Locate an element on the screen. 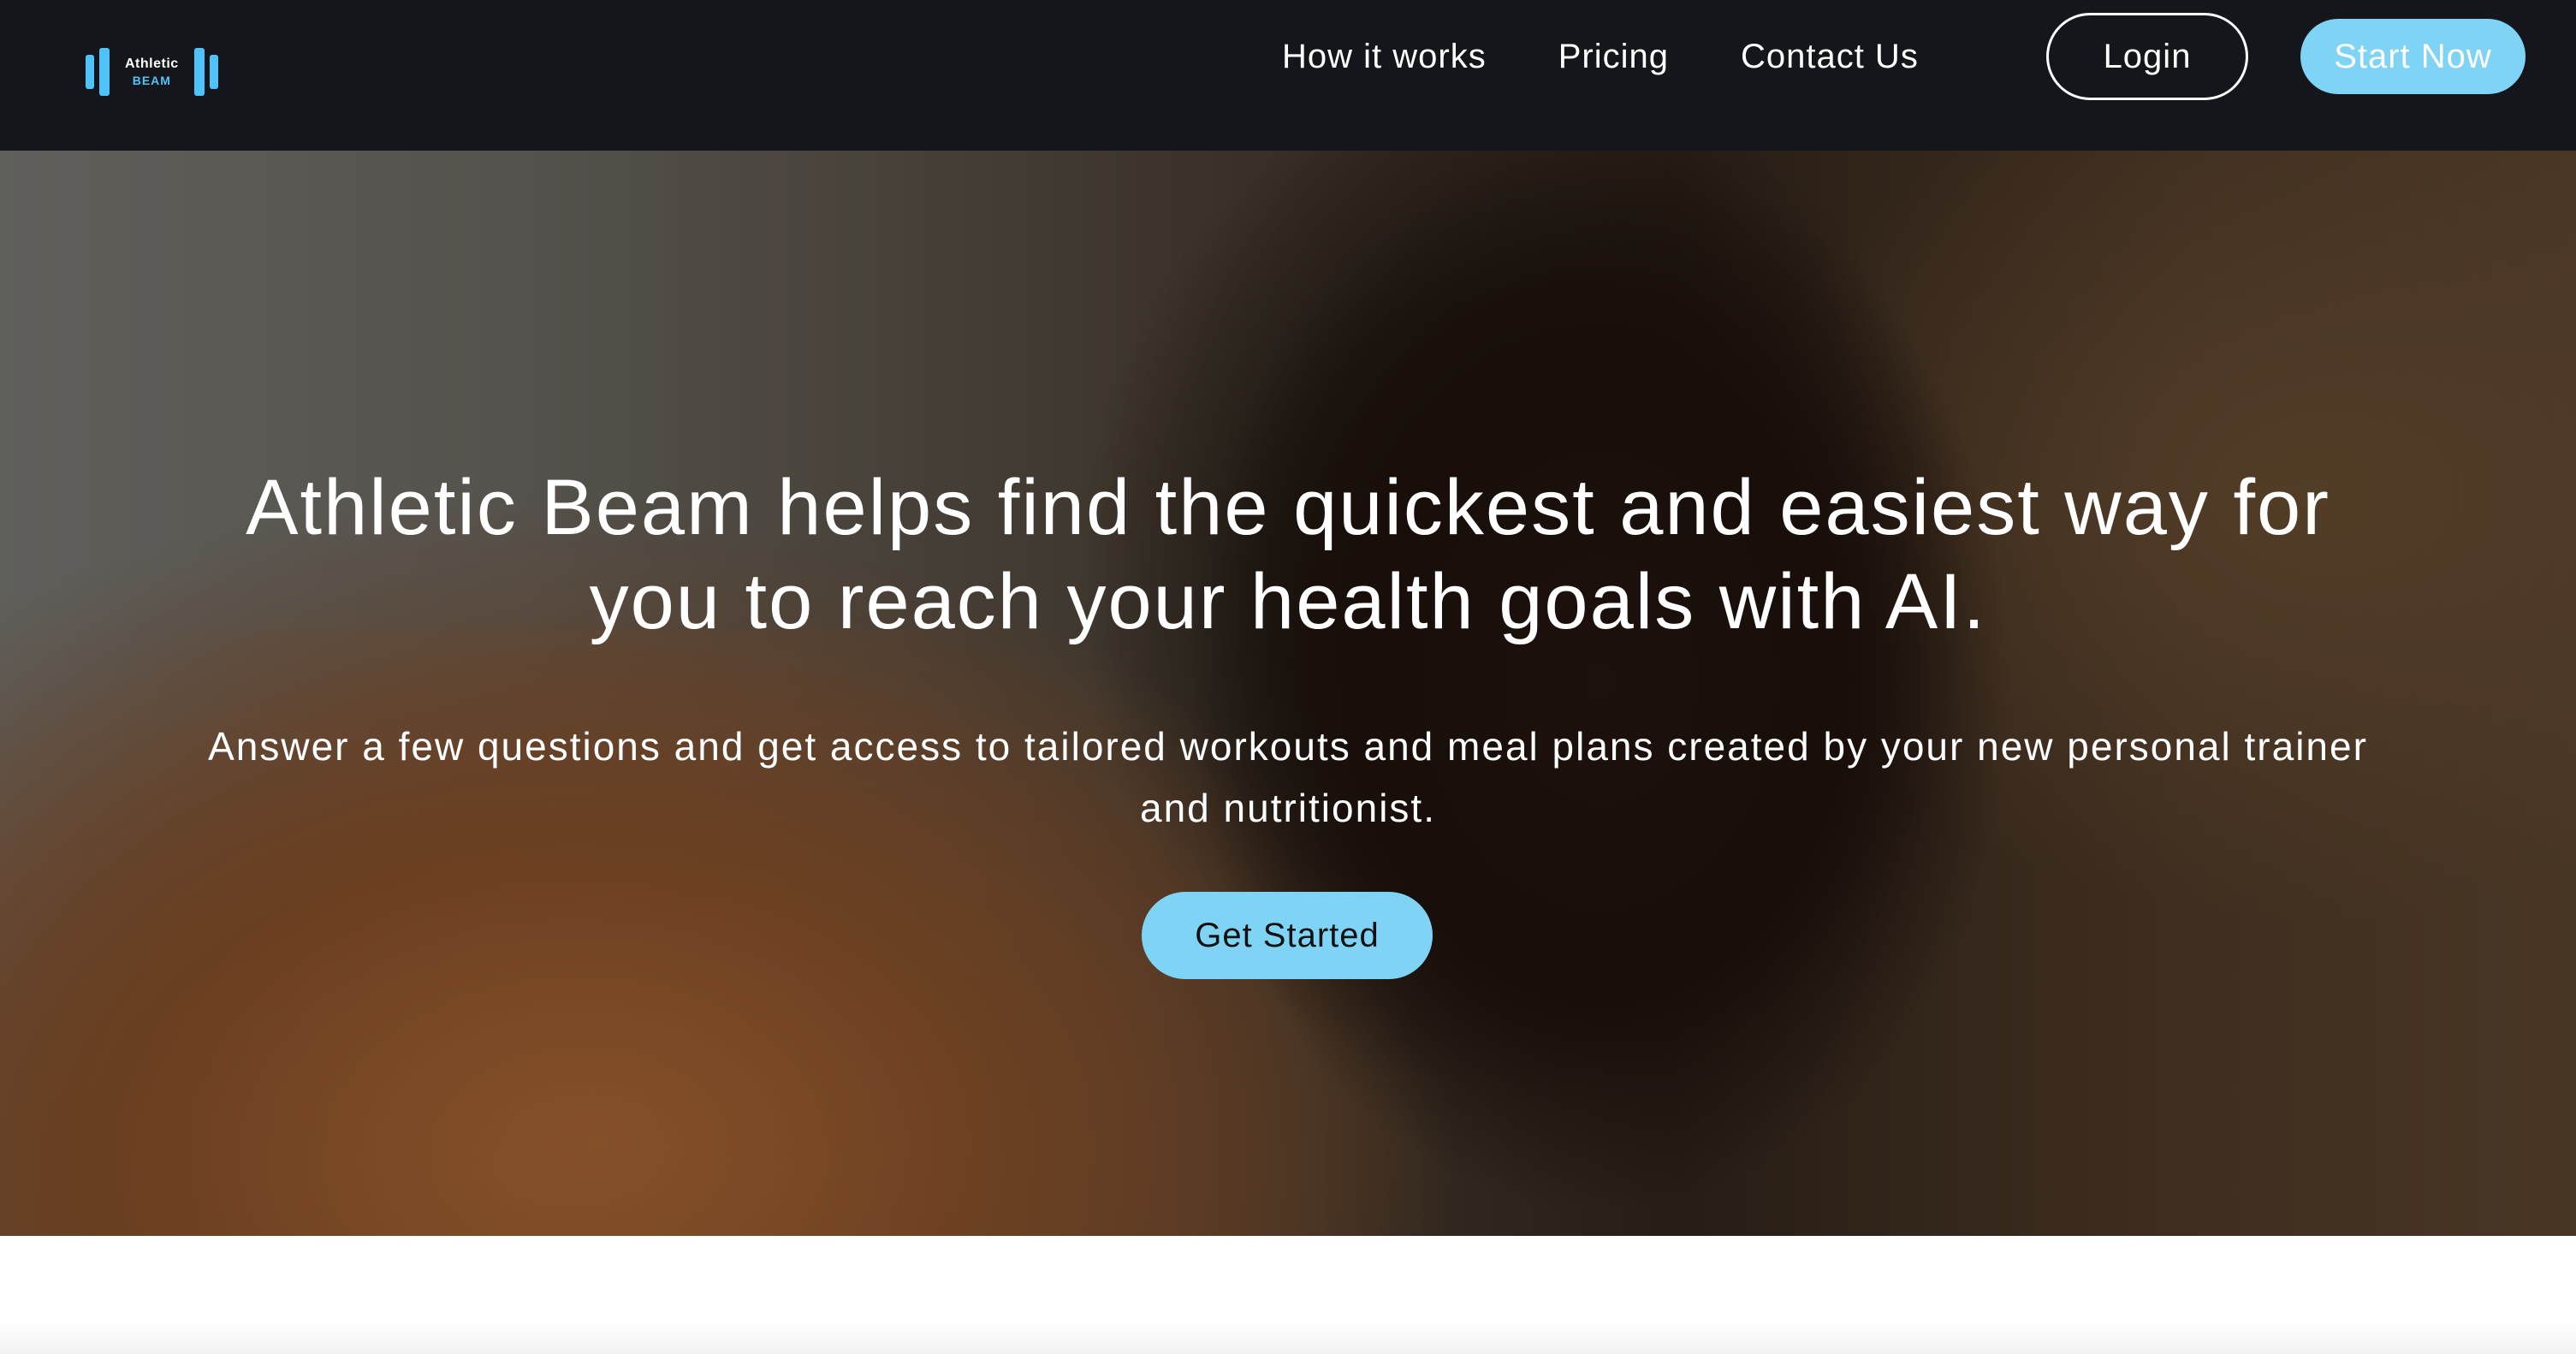 The width and height of the screenshot is (2576, 1354). logo-text: Athletic BEAM is located at coordinates (152, 71).